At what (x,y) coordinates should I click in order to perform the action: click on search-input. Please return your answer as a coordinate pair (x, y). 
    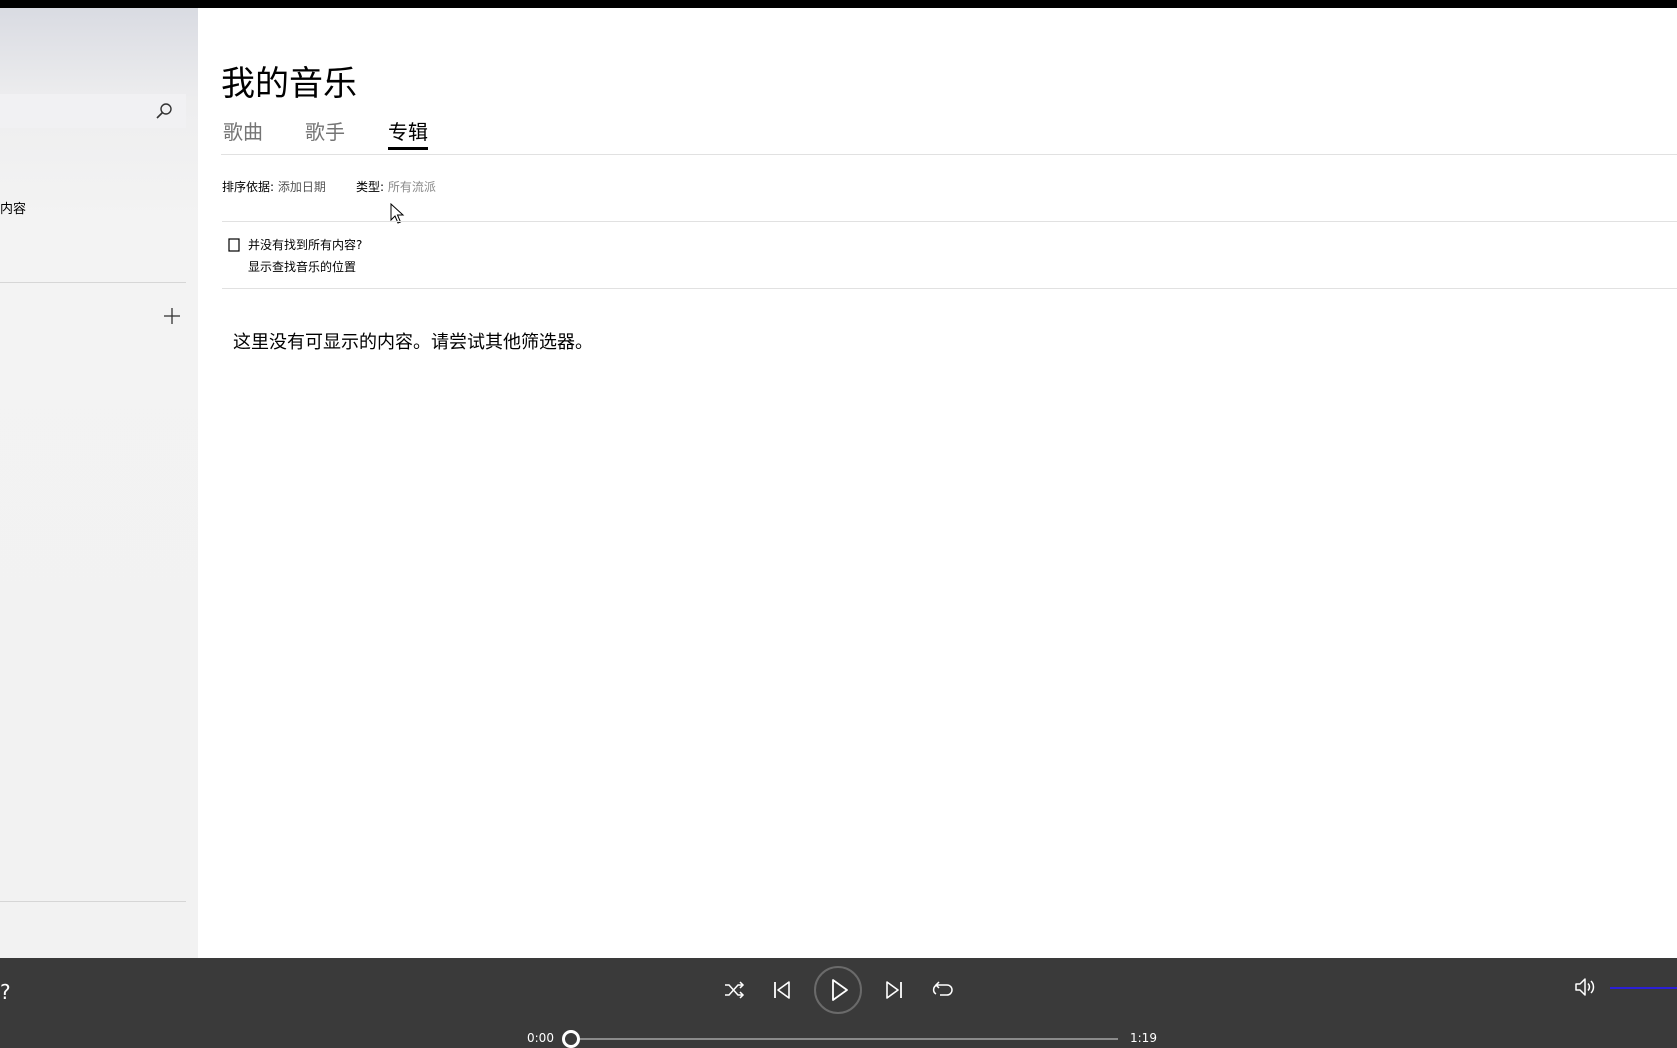
    Looking at the image, I should click on (93, 111).